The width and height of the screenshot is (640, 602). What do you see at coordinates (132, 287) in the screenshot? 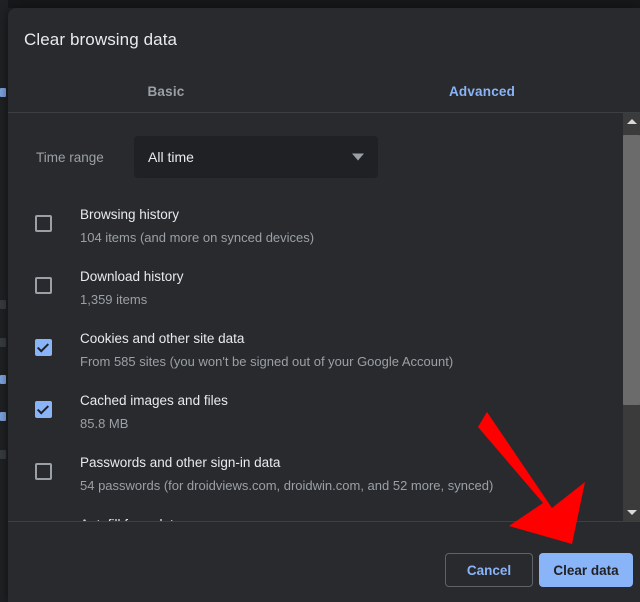
I see `option-text: Download history 1,359 items` at bounding box center [132, 287].